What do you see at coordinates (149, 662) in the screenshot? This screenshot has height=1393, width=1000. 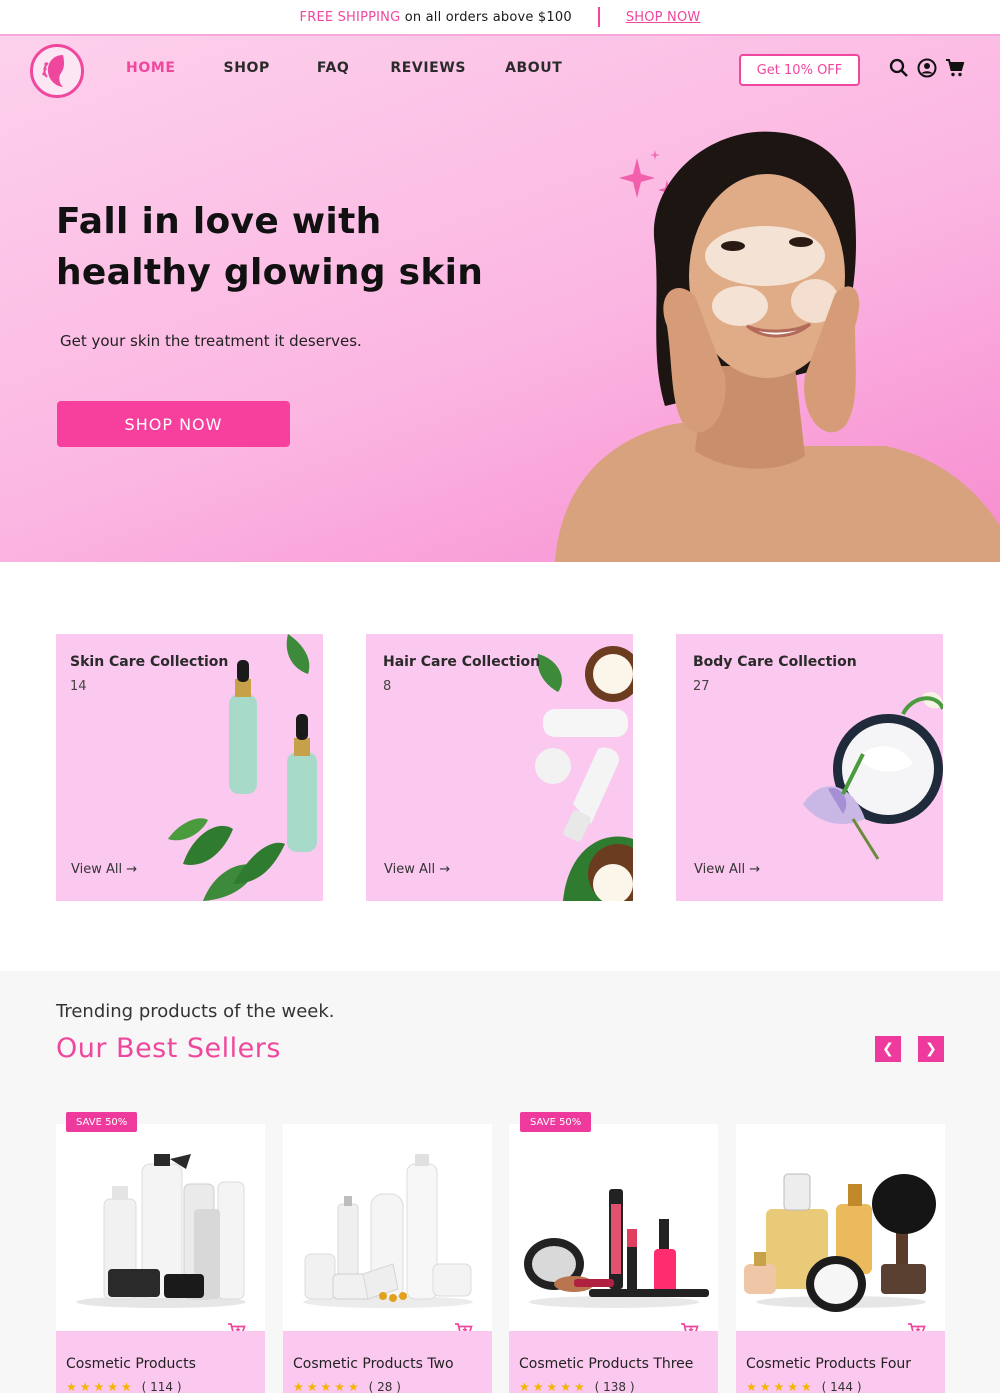 I see `collection-title: Skin Care Collection` at bounding box center [149, 662].